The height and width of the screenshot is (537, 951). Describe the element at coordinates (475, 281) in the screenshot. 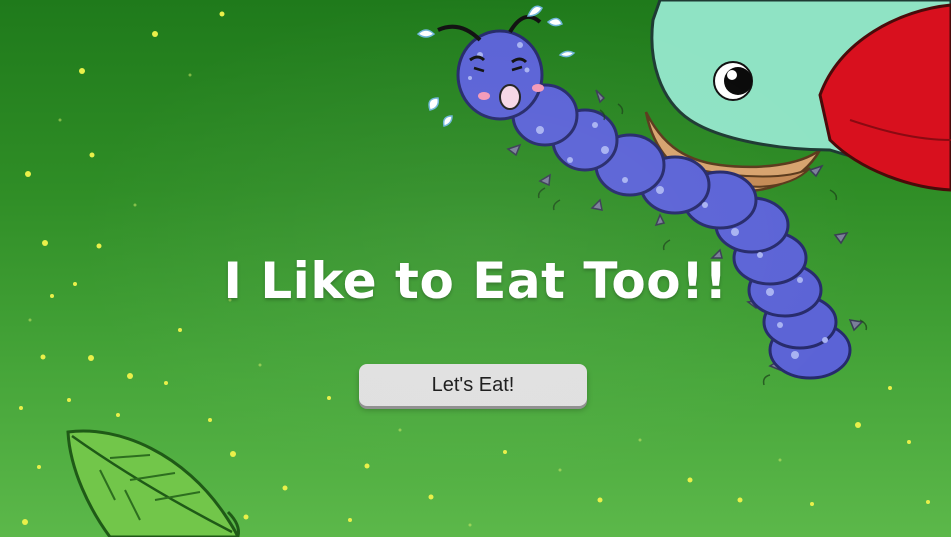

I see `game-title: I Like to Eat Too!!` at that location.